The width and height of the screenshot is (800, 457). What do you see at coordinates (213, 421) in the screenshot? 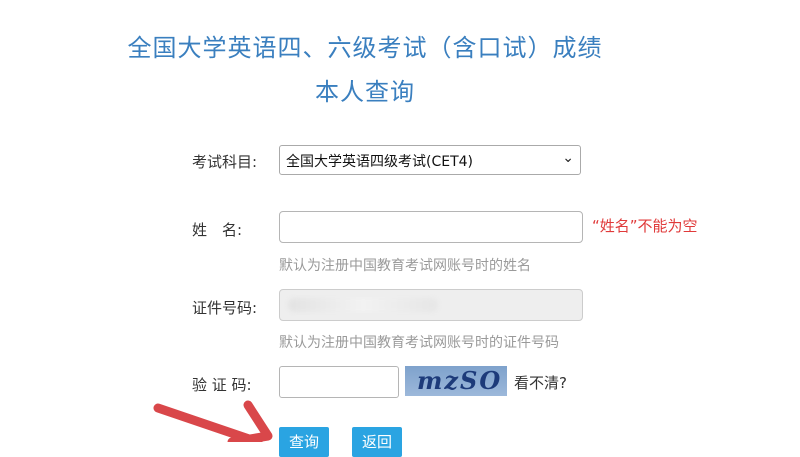
I see `annotation-arrow-icon` at bounding box center [213, 421].